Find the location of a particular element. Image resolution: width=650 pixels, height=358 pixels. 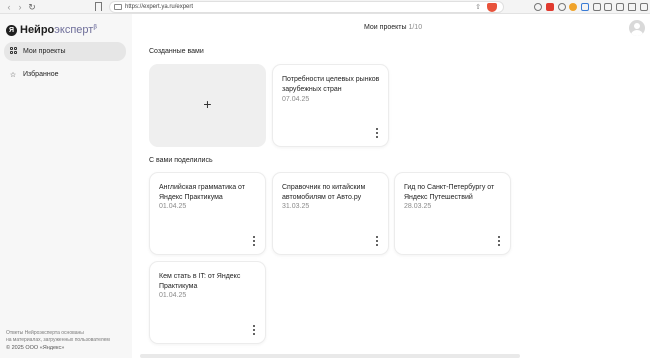

sidebar-item-label: Мои проекты is located at coordinates (44, 51).